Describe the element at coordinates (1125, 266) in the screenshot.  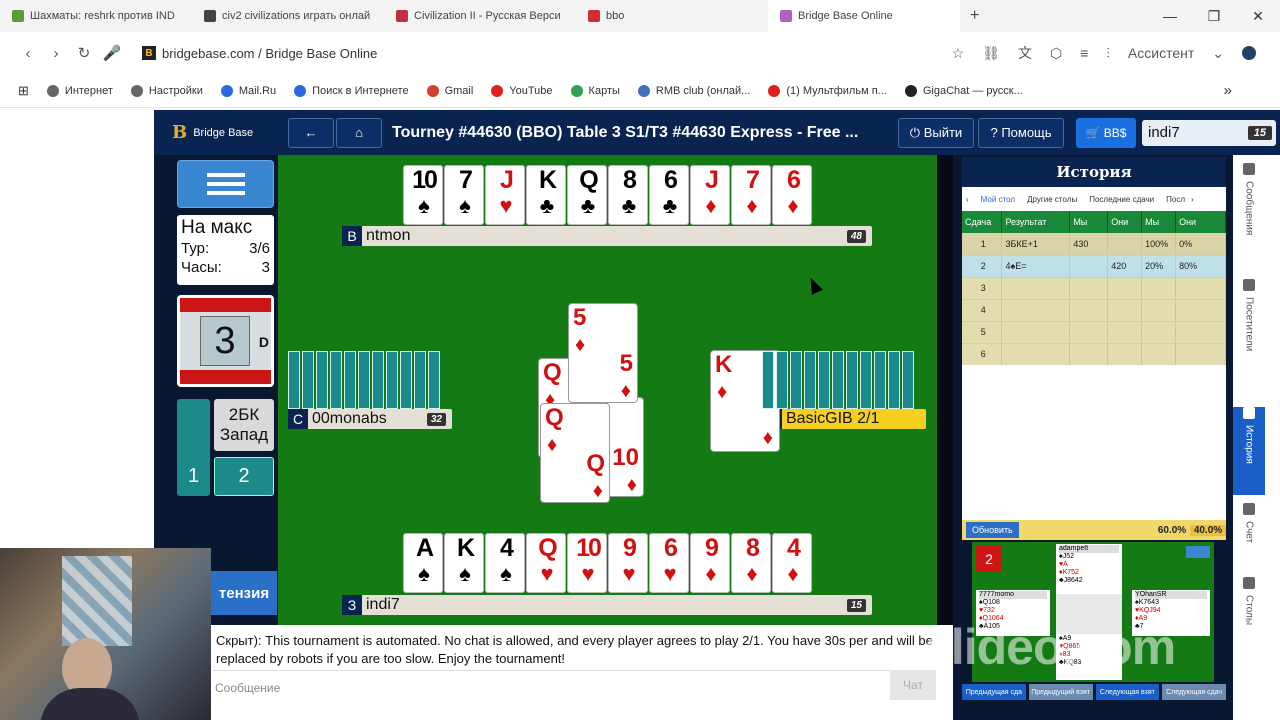
I see `history-cell: 420` at that location.